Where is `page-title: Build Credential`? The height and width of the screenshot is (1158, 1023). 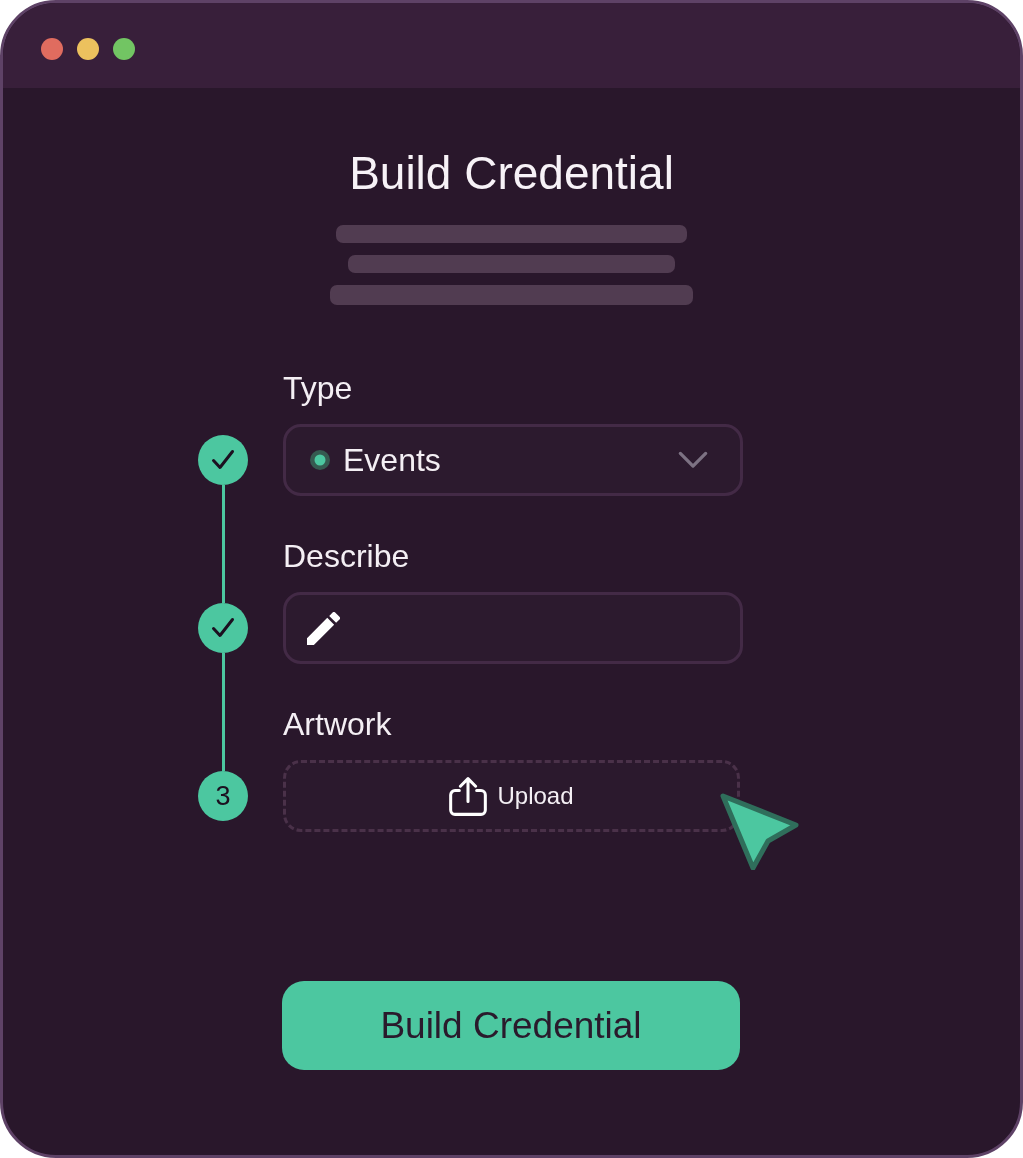 page-title: Build Credential is located at coordinates (511, 173).